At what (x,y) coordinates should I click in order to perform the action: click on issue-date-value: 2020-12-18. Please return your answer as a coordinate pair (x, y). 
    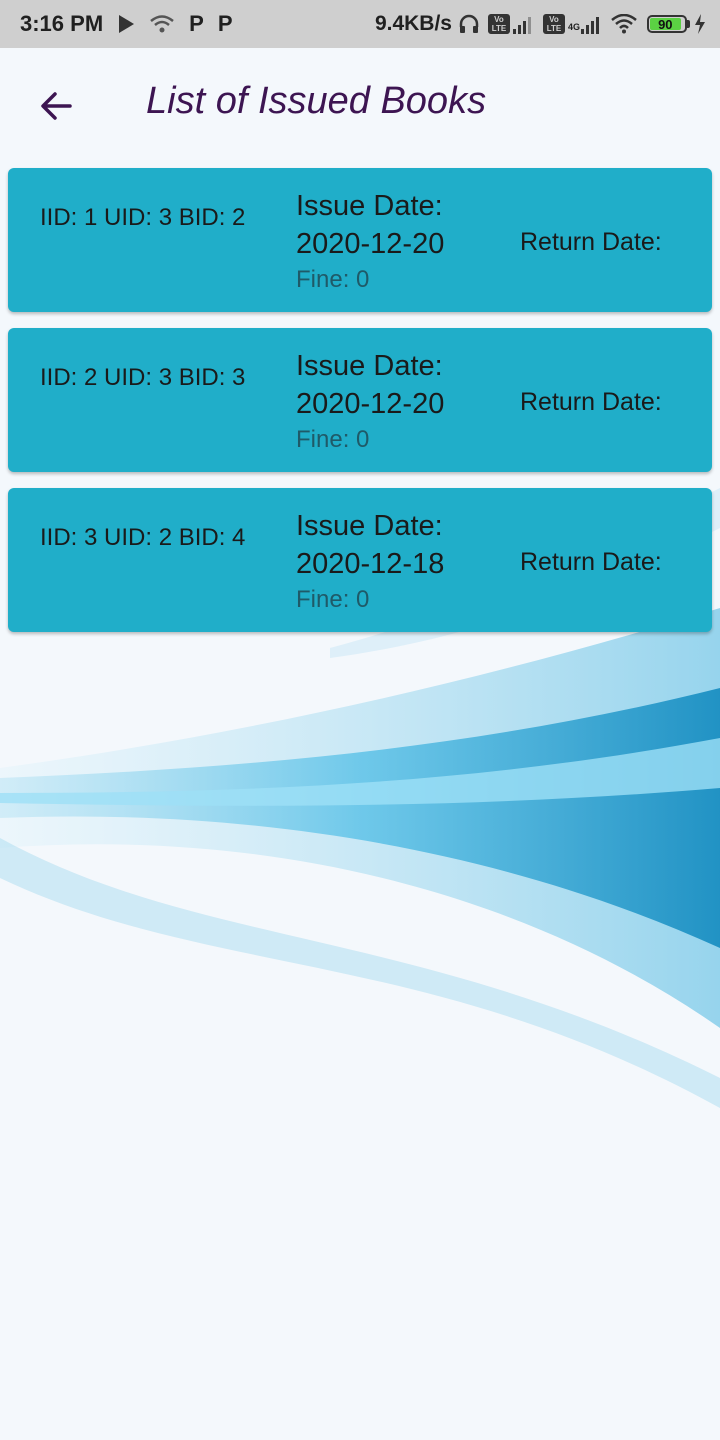
    Looking at the image, I should click on (370, 564).